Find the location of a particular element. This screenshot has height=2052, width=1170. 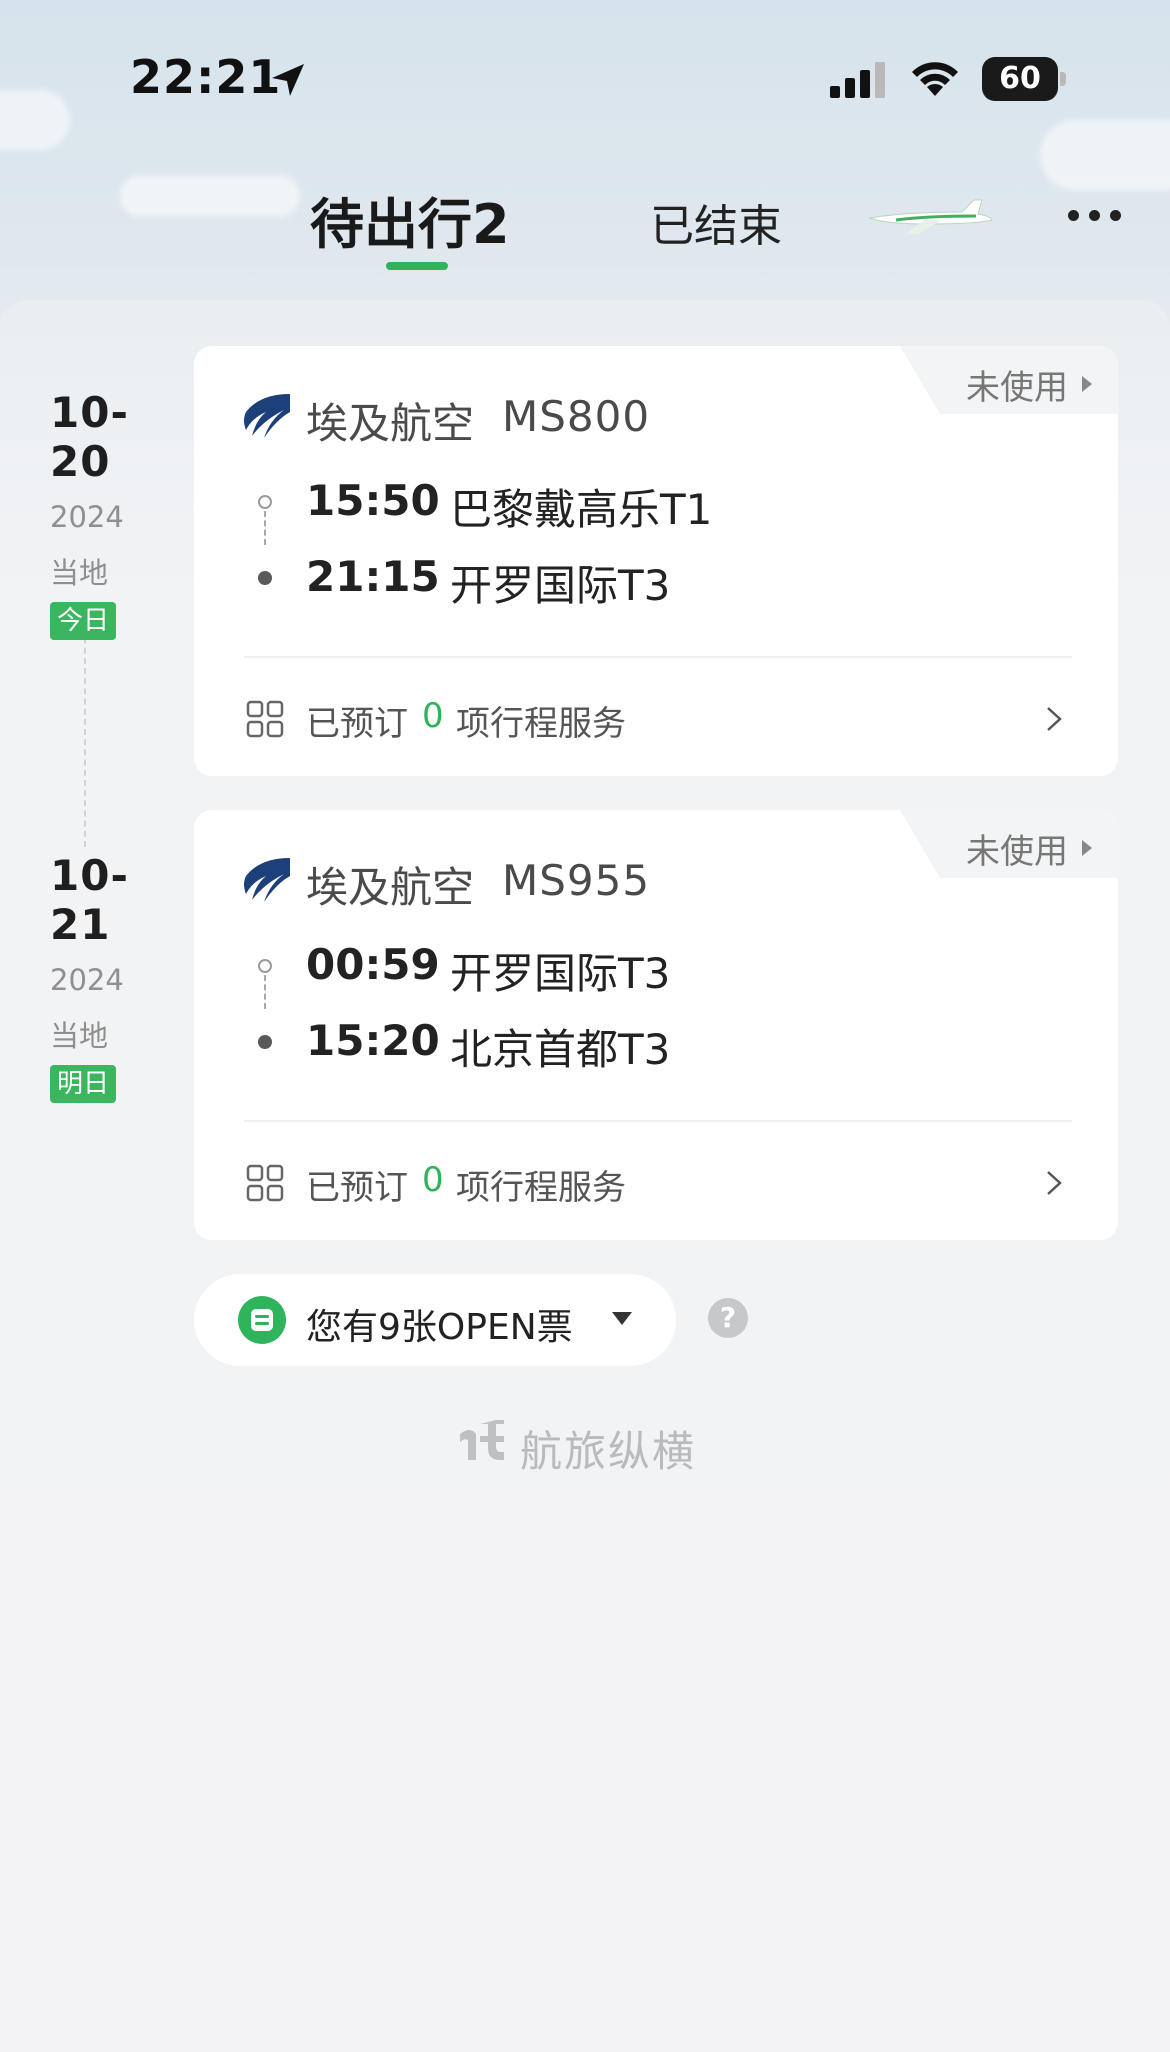

tab-upcoming: 待出行2 is located at coordinates (410, 219).